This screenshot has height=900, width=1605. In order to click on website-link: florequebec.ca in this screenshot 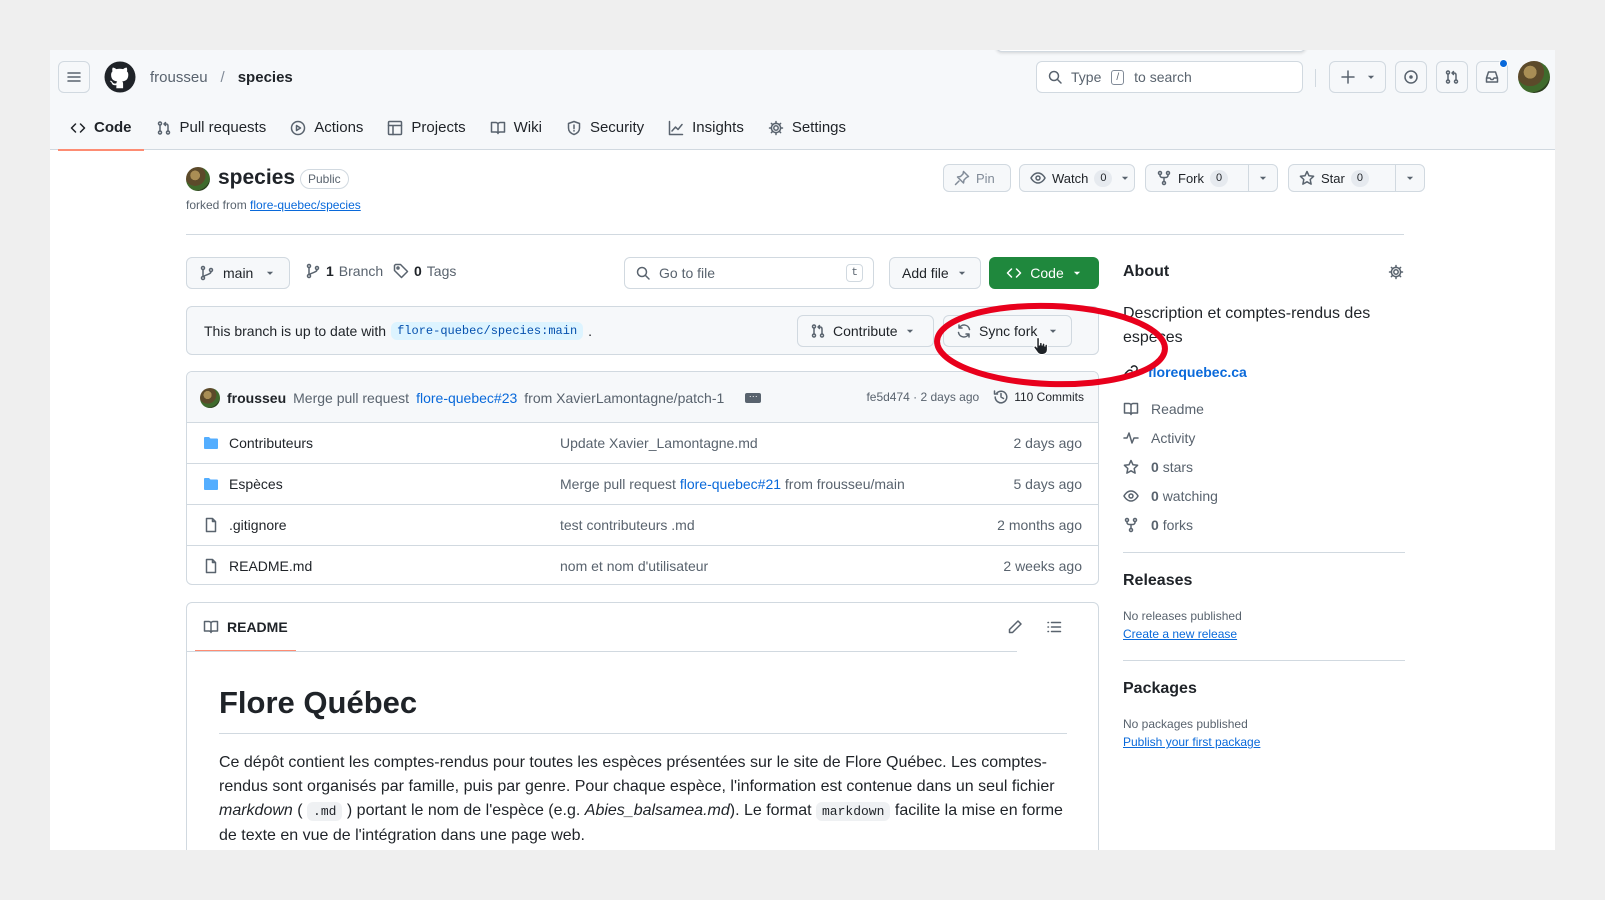, I will do `click(1185, 372)`.